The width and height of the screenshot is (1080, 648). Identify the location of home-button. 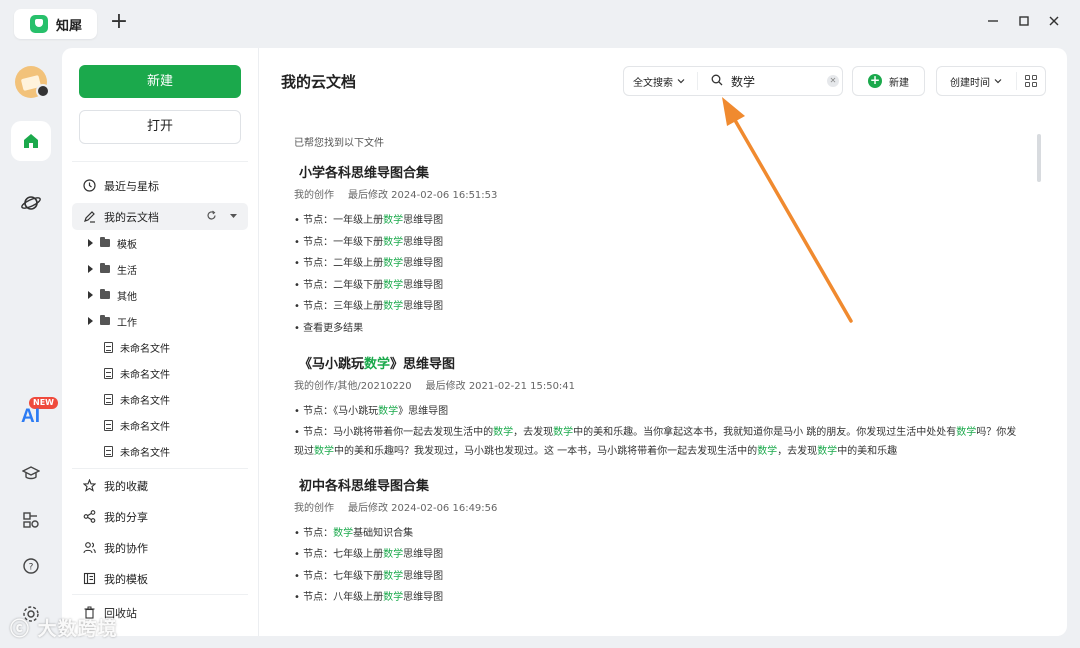
(31, 141).